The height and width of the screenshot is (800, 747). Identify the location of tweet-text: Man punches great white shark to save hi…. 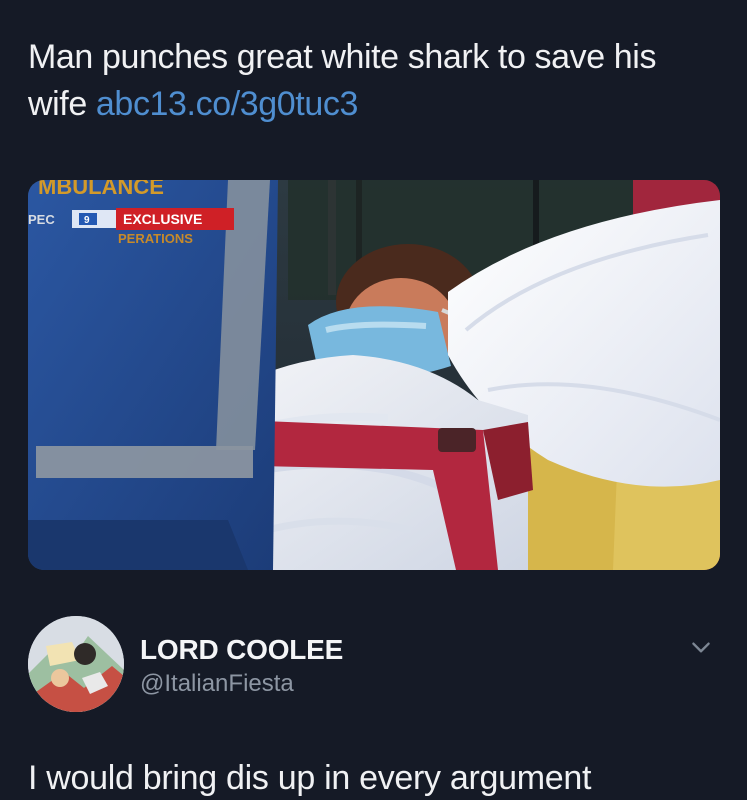
(373, 81).